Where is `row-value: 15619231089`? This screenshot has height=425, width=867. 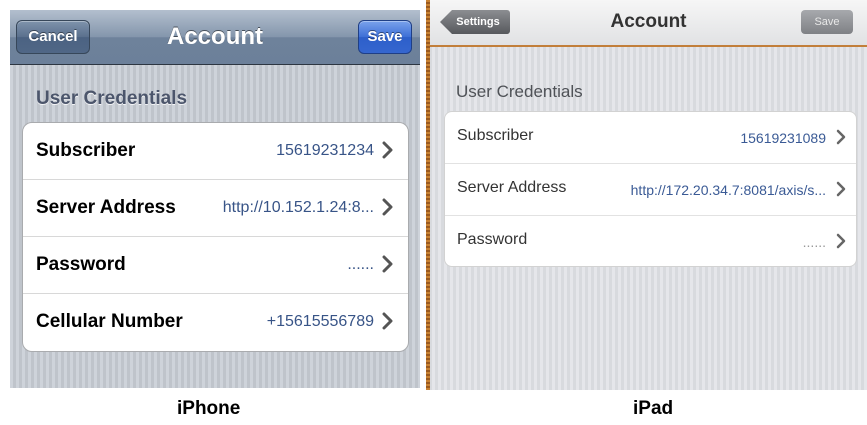
row-value: 15619231089 is located at coordinates (783, 138).